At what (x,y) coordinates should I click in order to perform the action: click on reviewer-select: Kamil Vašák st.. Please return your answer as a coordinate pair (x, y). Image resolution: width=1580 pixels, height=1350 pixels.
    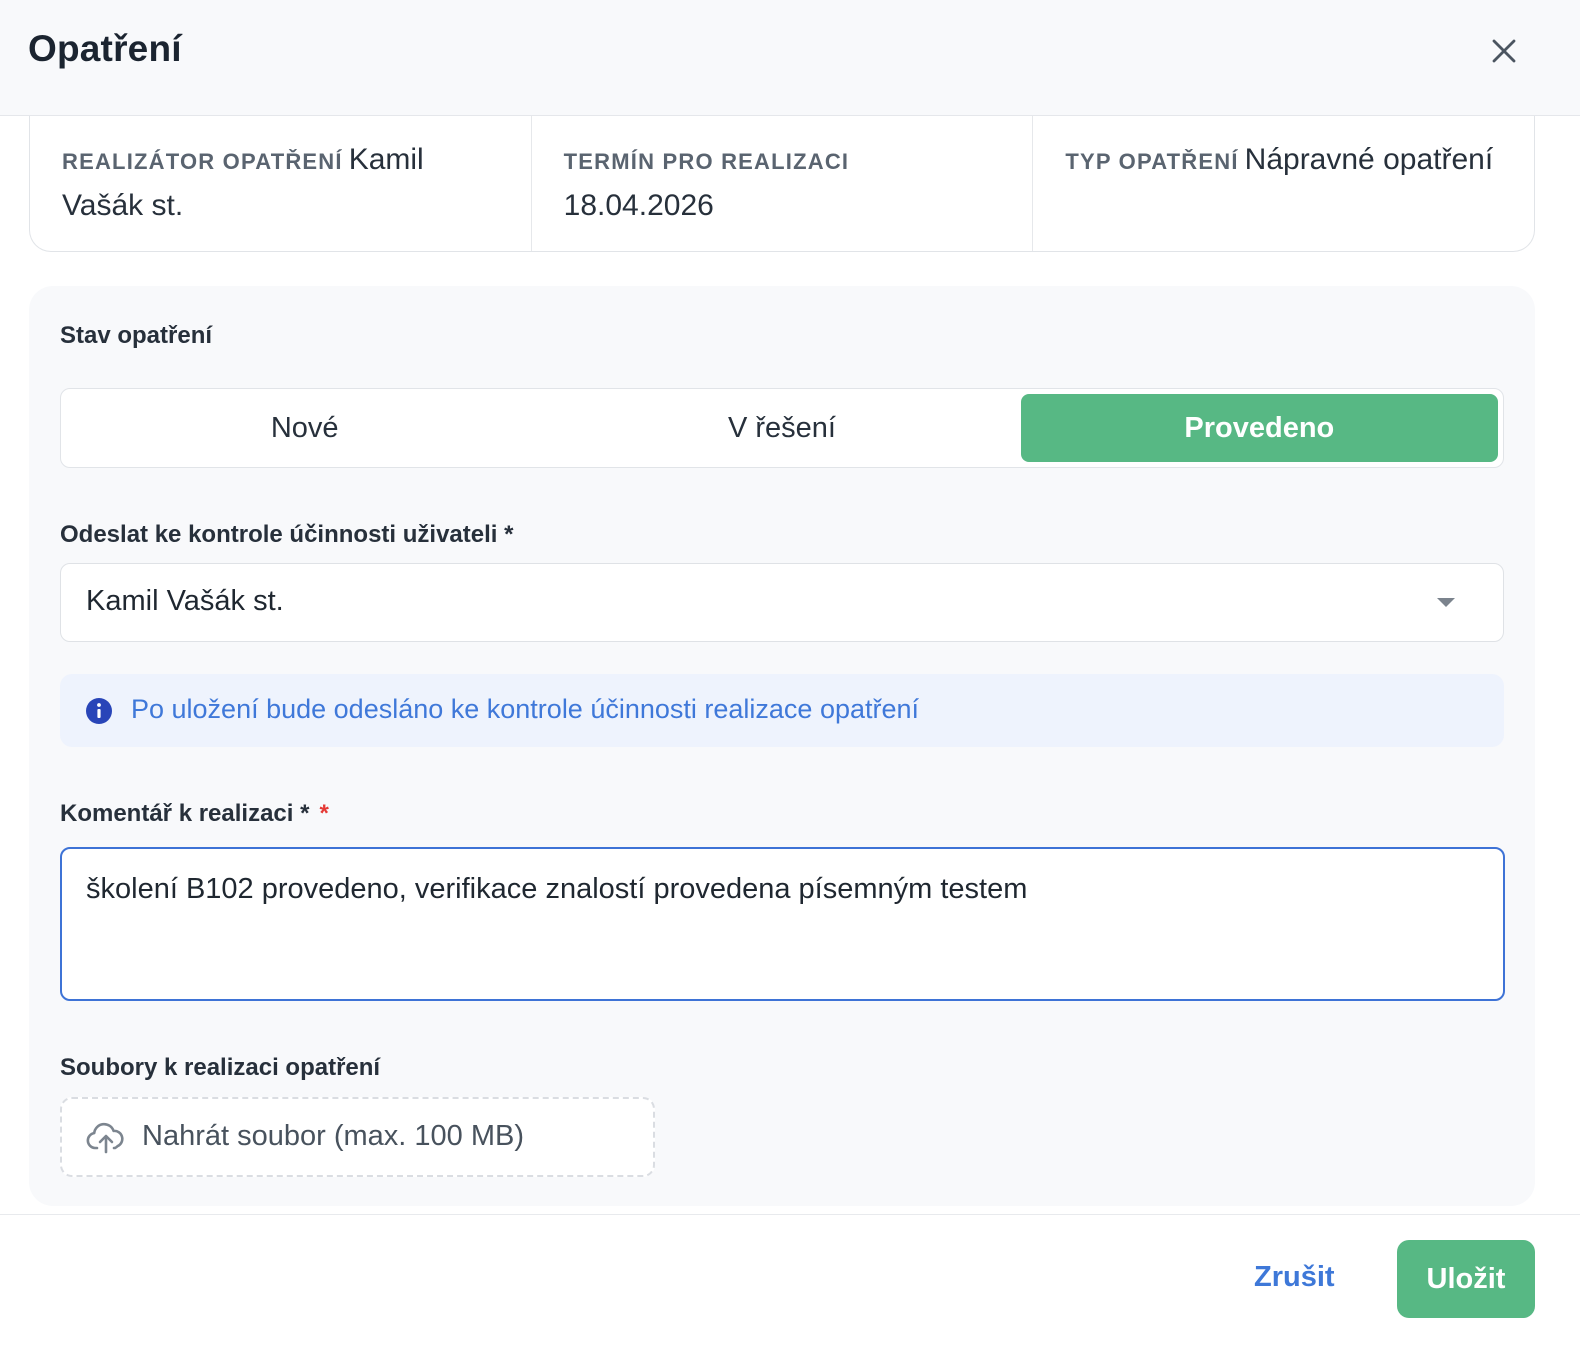
    Looking at the image, I should click on (782, 602).